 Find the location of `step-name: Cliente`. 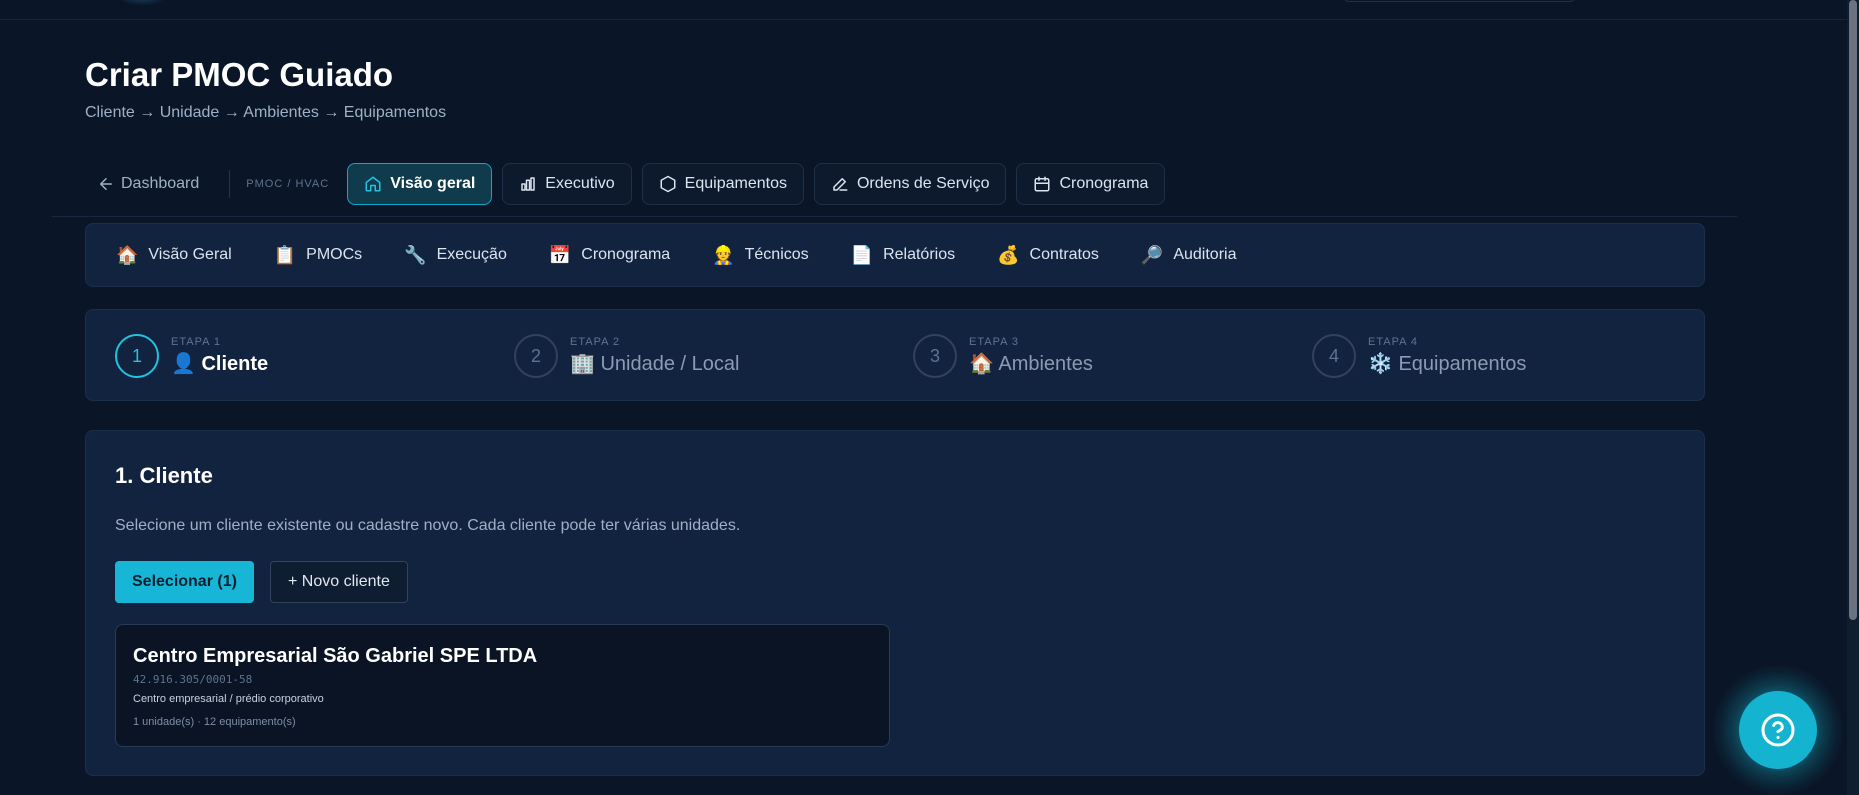

step-name: Cliente is located at coordinates (235, 364).